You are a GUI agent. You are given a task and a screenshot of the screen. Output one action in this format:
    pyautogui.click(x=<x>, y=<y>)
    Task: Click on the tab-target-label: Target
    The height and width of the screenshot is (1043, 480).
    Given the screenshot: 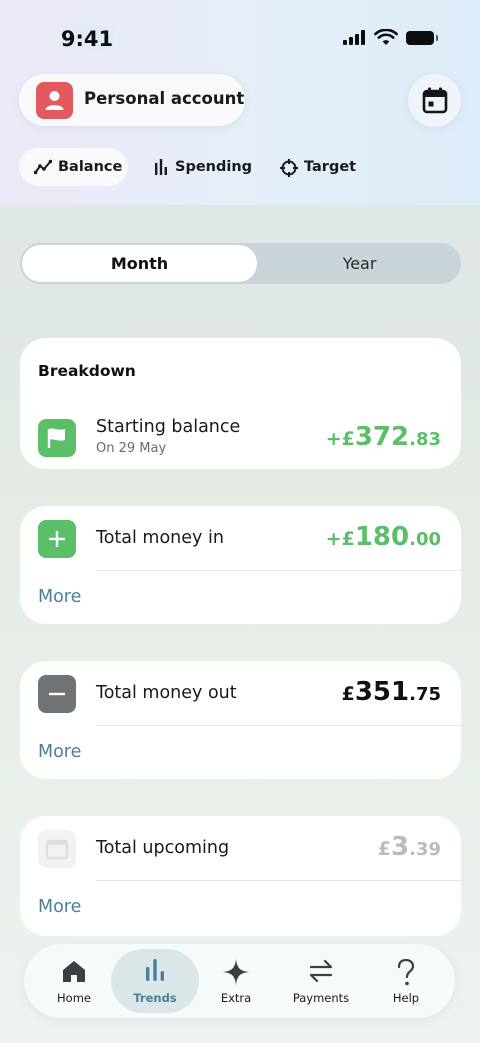 What is the action you would take?
    pyautogui.click(x=330, y=167)
    